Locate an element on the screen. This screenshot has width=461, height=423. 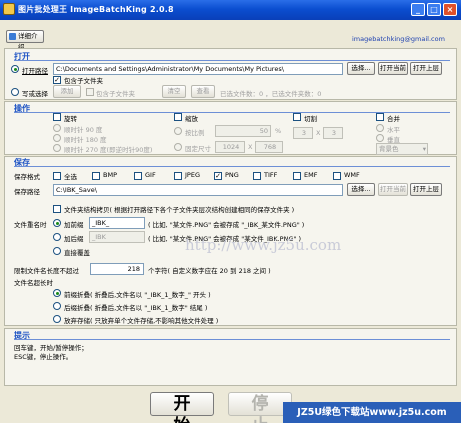
fixed-height-input: 768 is located at coordinates (269, 147).